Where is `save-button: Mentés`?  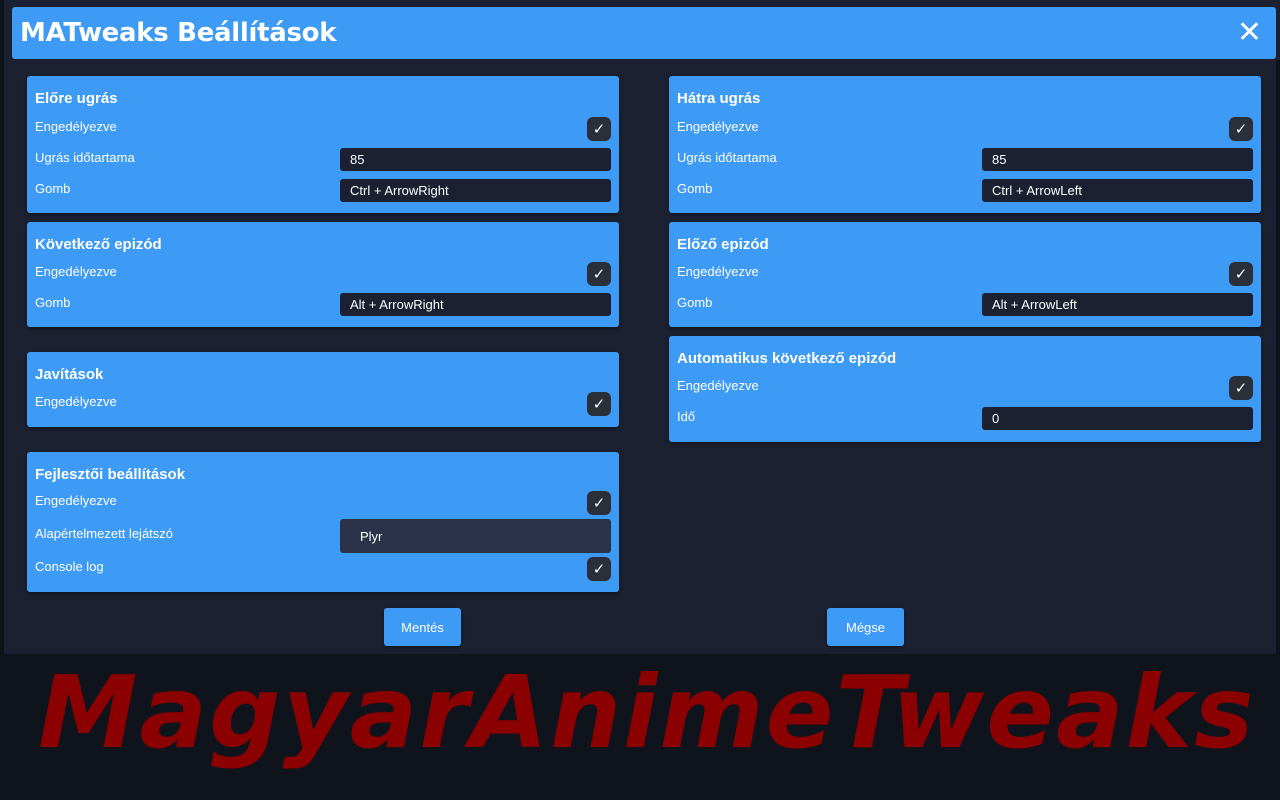 save-button: Mentés is located at coordinates (422, 627).